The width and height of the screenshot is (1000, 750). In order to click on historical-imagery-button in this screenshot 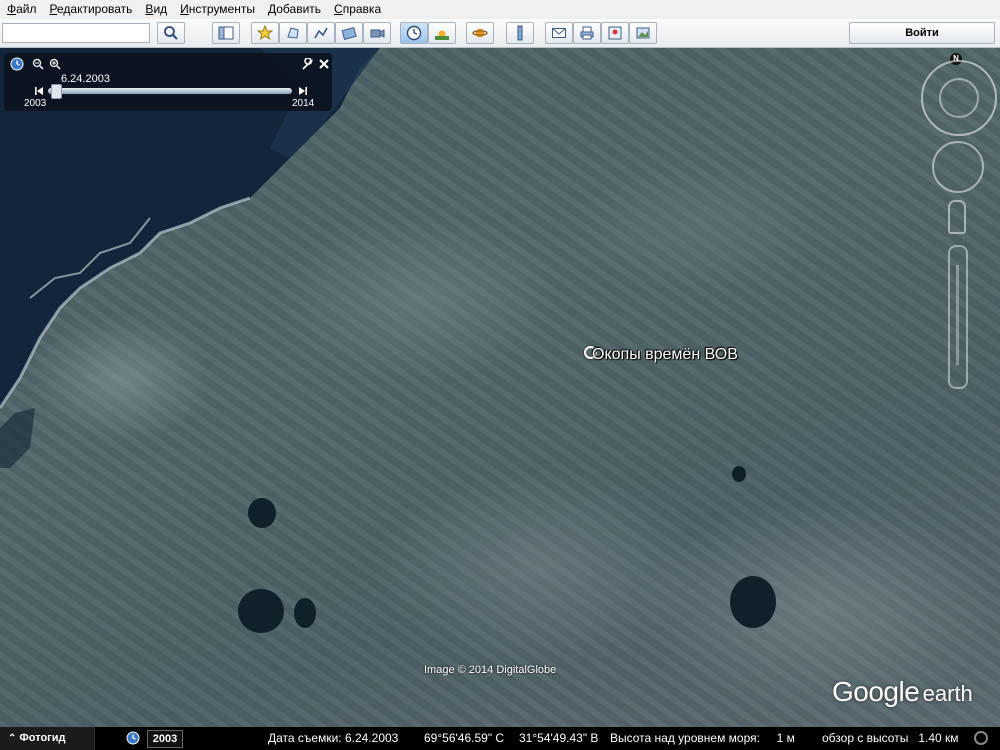, I will do `click(414, 33)`.